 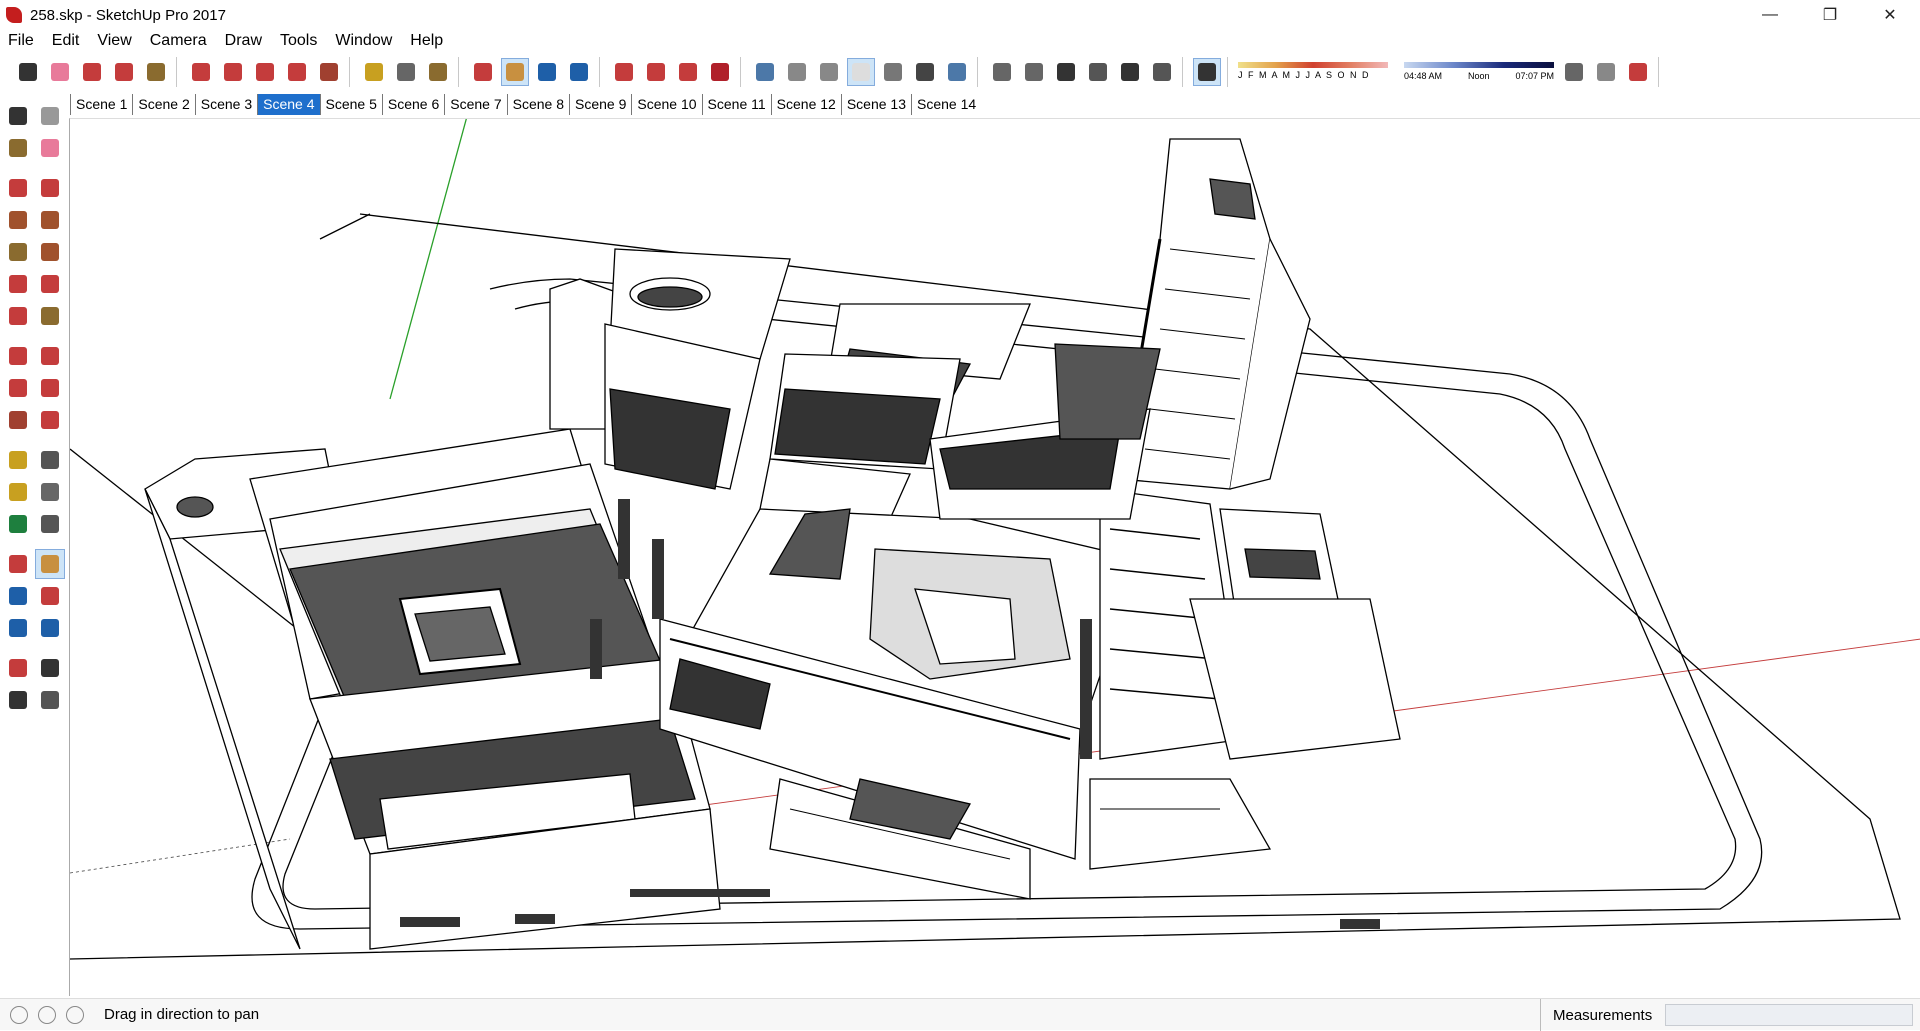 What do you see at coordinates (666, 104) in the screenshot?
I see `scene-tab-10: Scene 10` at bounding box center [666, 104].